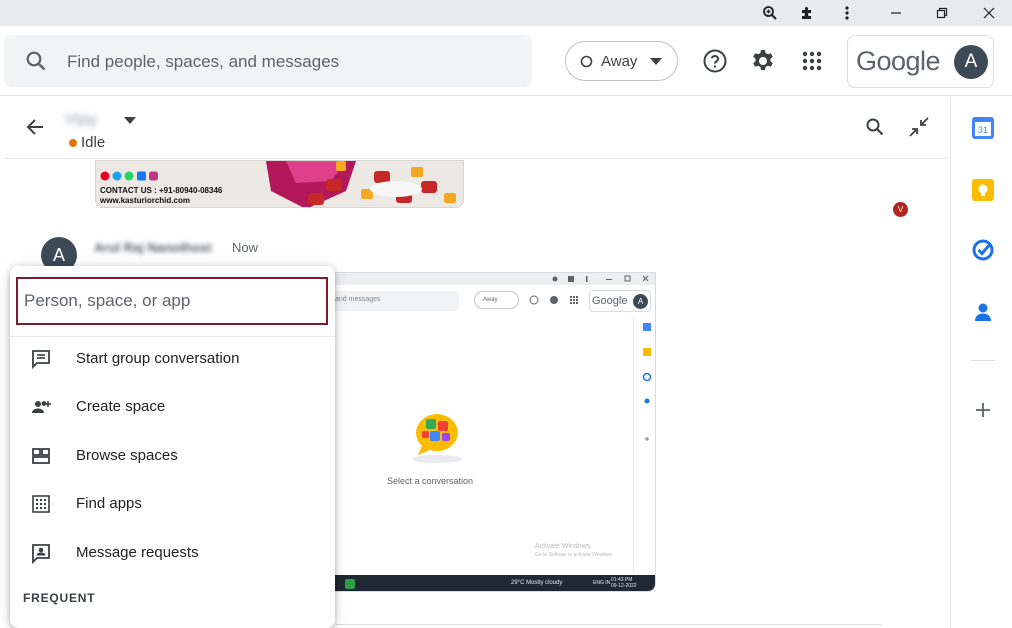  What do you see at coordinates (41, 407) in the screenshot?
I see `create-space-icon` at bounding box center [41, 407].